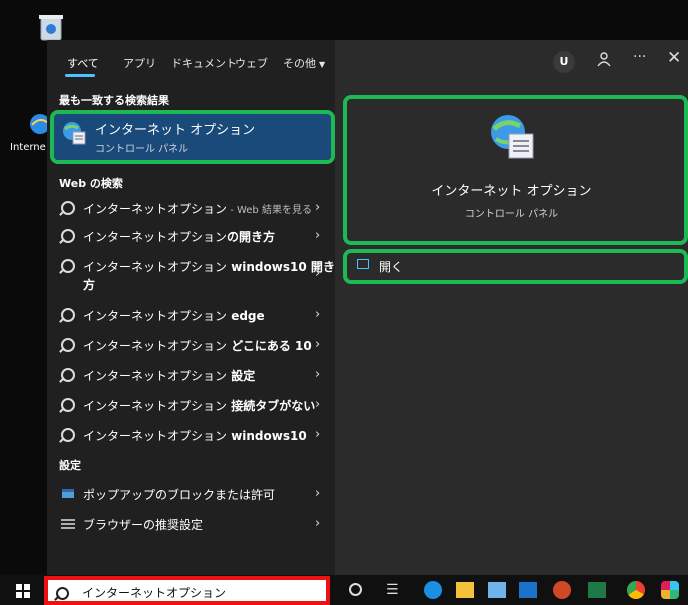  Describe the element at coordinates (70, 465) in the screenshot. I see `settings-heading: 設定` at that location.